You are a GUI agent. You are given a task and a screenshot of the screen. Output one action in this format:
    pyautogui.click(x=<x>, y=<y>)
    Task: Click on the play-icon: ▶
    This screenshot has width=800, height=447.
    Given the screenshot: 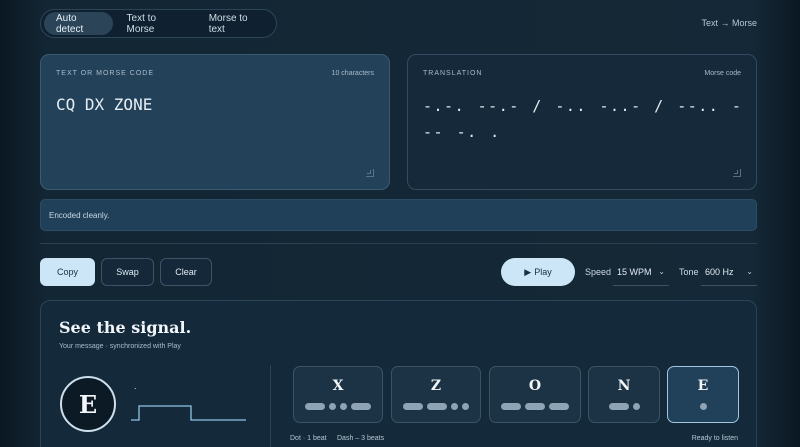 What is the action you would take?
    pyautogui.click(x=528, y=271)
    